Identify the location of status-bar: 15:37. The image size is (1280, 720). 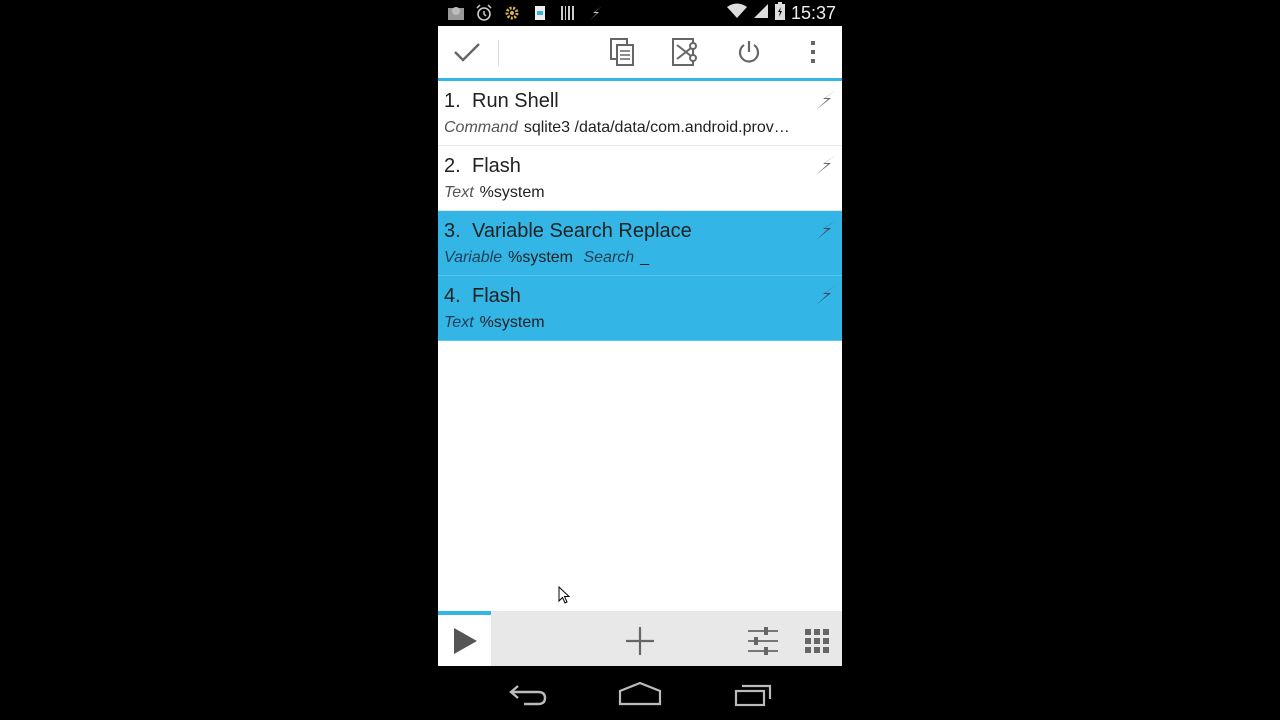
(640, 13).